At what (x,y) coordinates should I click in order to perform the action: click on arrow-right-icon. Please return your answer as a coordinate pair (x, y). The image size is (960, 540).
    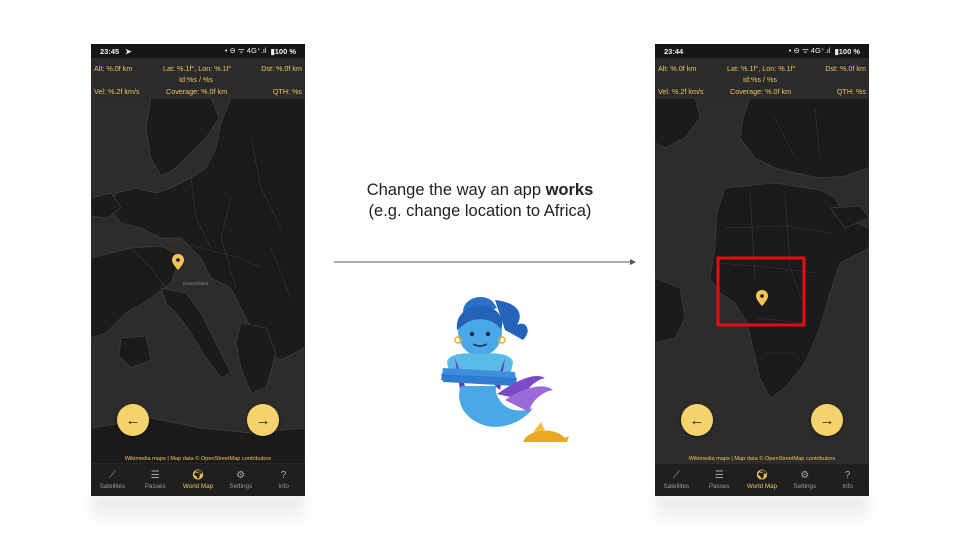
    Looking at the image, I should click on (485, 262).